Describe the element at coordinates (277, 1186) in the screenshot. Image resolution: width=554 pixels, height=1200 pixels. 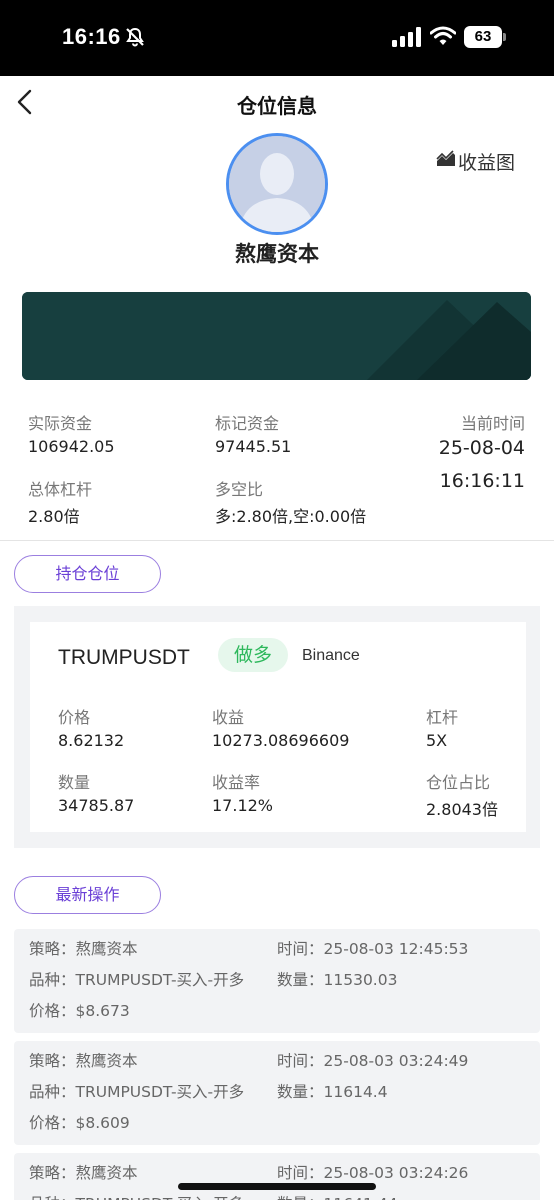
I see `home-indicator` at that location.